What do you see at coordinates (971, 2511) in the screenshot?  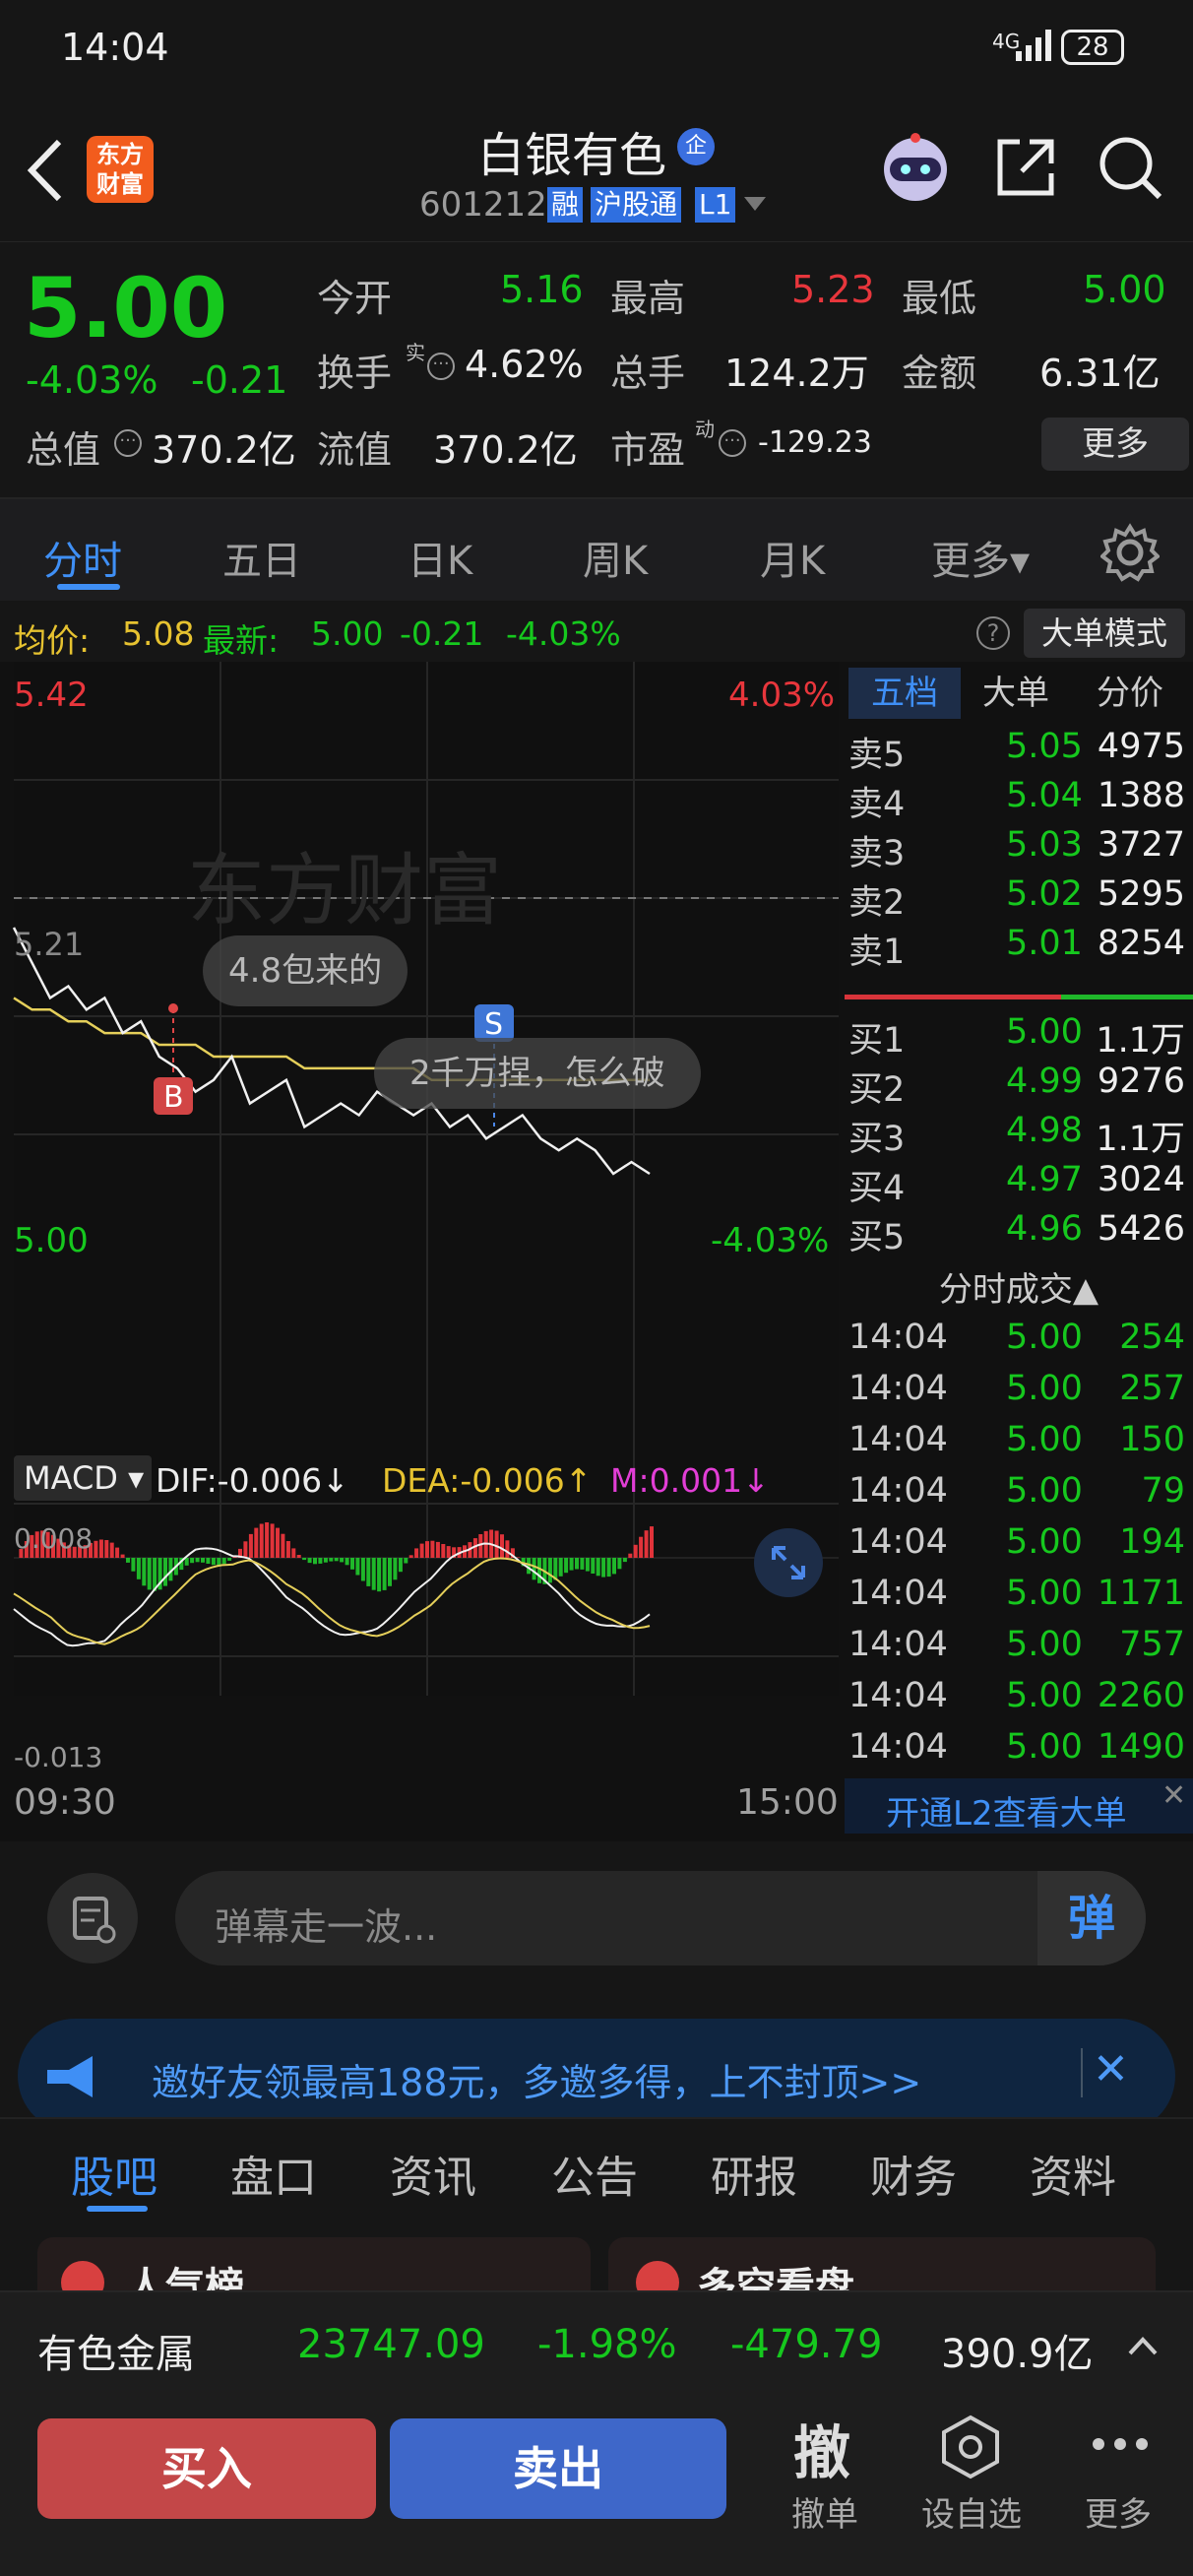 I see `watchlist-settings-label: 设自选` at bounding box center [971, 2511].